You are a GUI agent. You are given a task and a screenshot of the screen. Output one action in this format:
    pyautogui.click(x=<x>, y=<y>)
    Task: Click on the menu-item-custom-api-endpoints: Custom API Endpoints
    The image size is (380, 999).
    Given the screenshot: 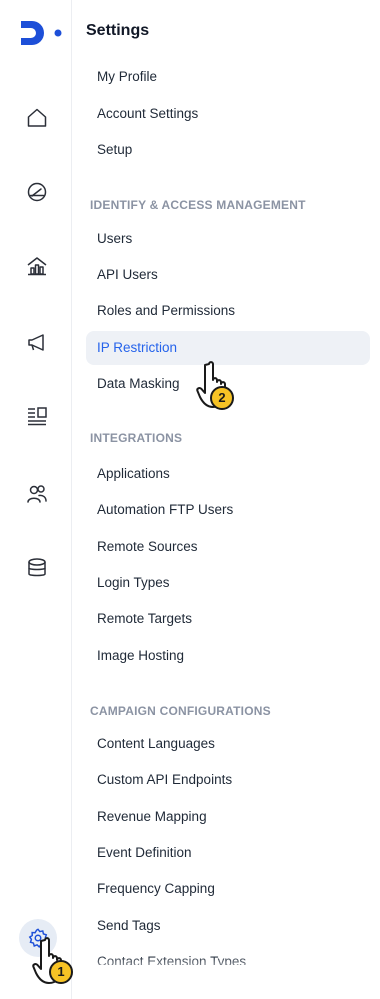 What is the action you would take?
    pyautogui.click(x=228, y=780)
    